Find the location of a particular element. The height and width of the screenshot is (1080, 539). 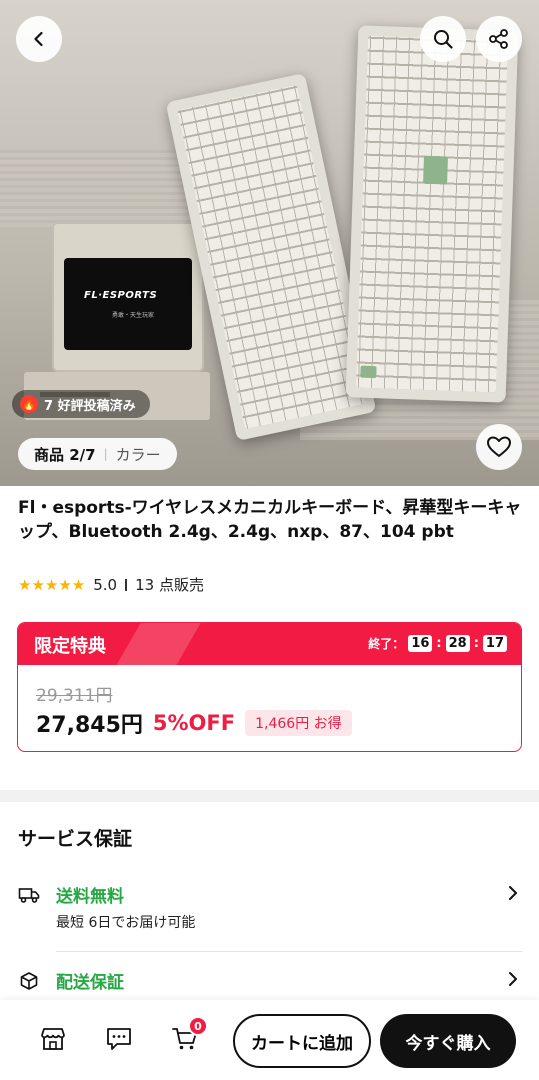

flame-icon: 🔥 is located at coordinates (29, 404).